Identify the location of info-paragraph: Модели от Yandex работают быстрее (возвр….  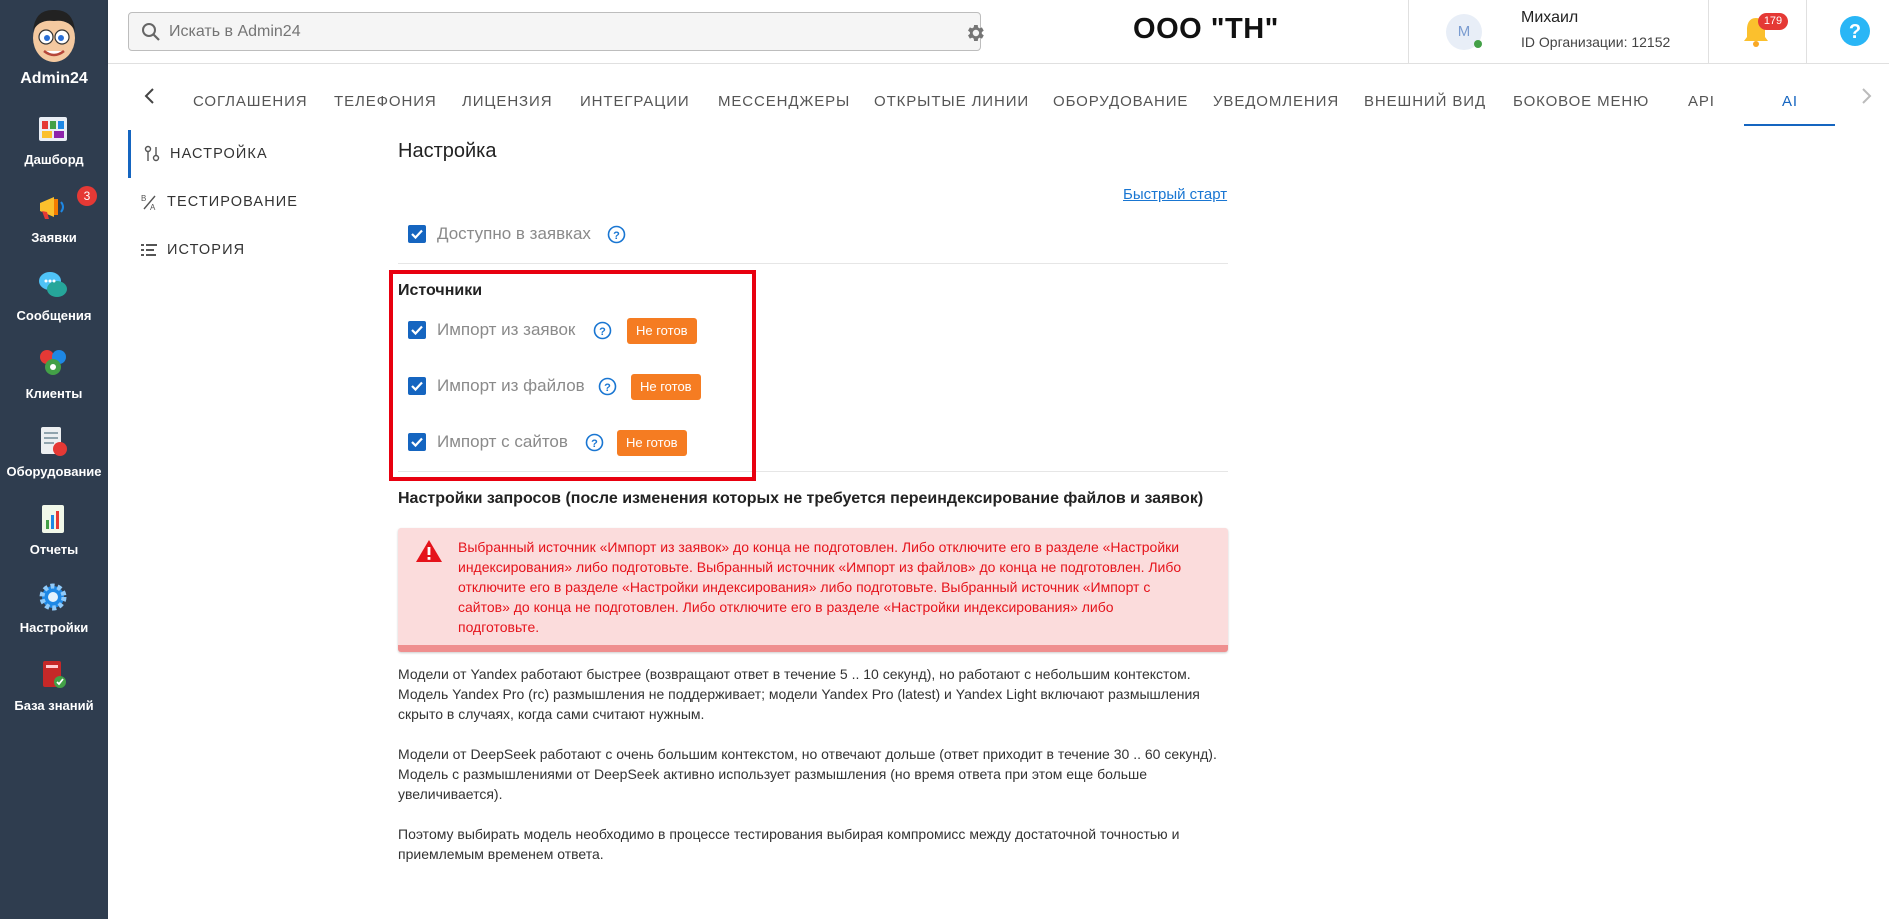
(799, 694).